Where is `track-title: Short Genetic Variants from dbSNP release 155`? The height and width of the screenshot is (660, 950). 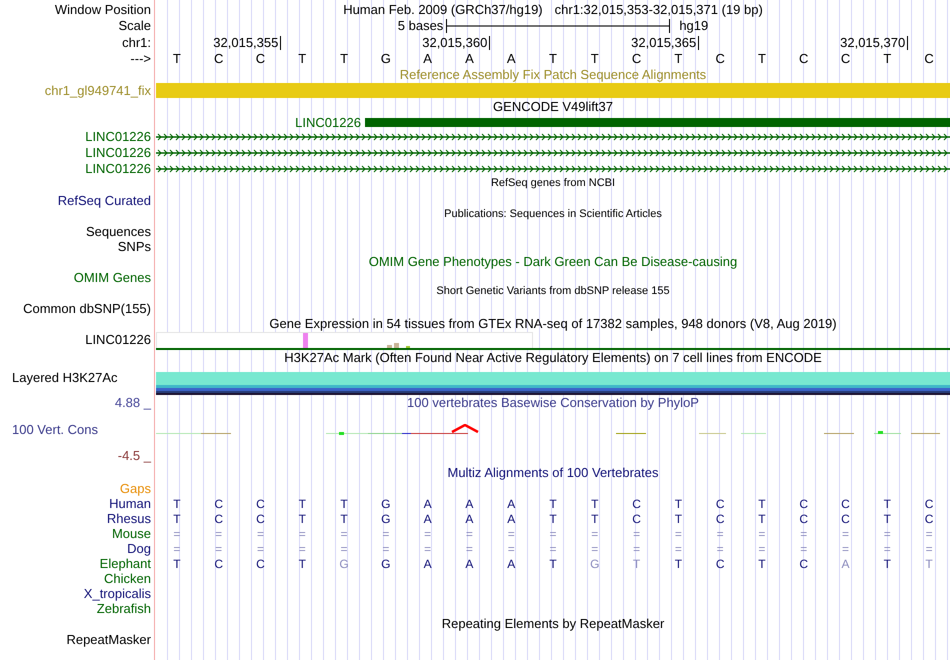
track-title: Short Genetic Variants from dbSNP release 155 is located at coordinates (553, 291).